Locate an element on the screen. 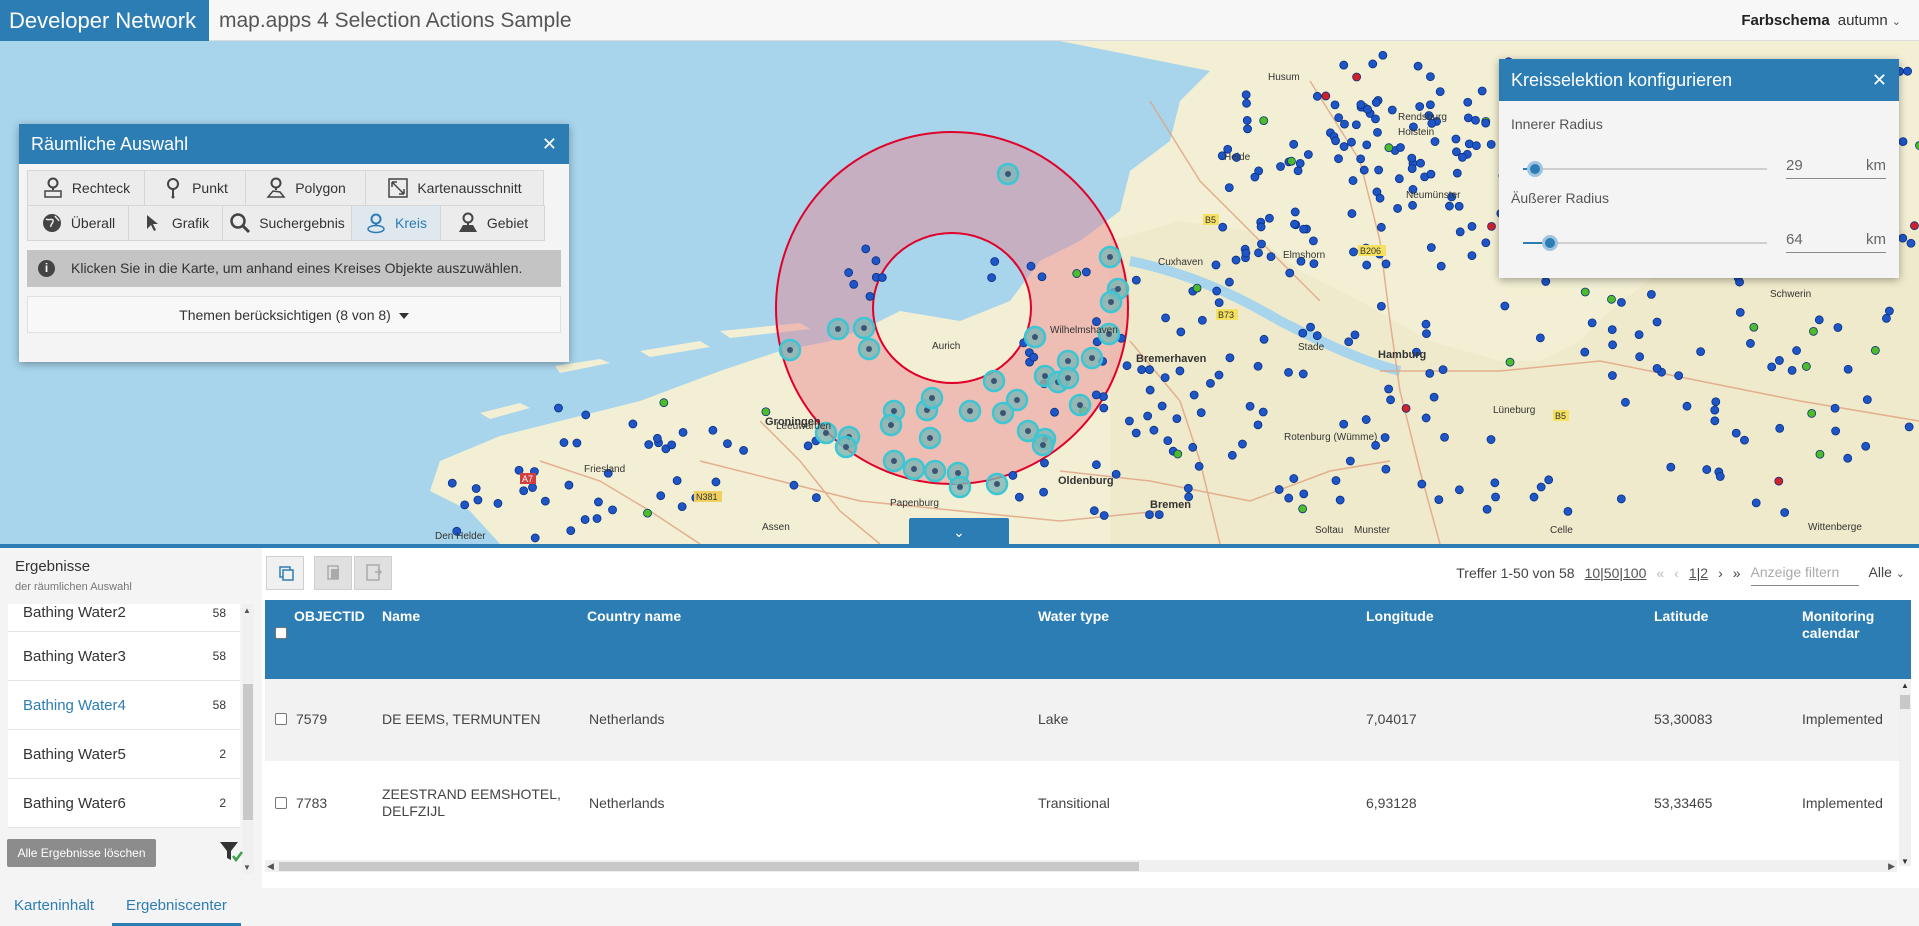  slider-handle is located at coordinates (1549, 243).